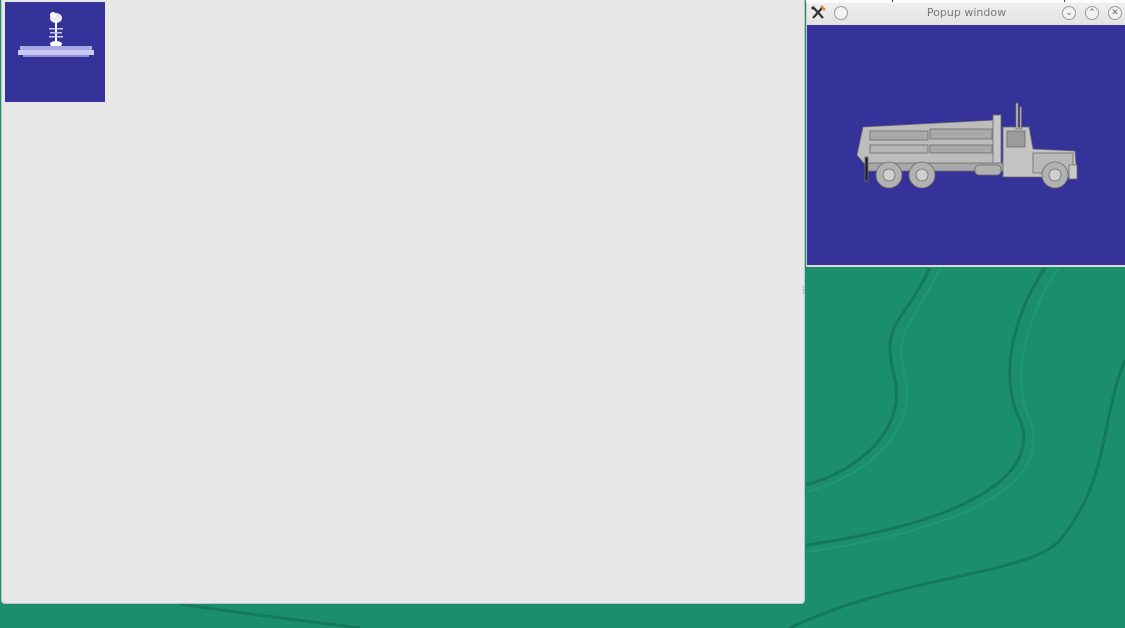  What do you see at coordinates (966, 266) in the screenshot?
I see `popup-bottom-edge` at bounding box center [966, 266].